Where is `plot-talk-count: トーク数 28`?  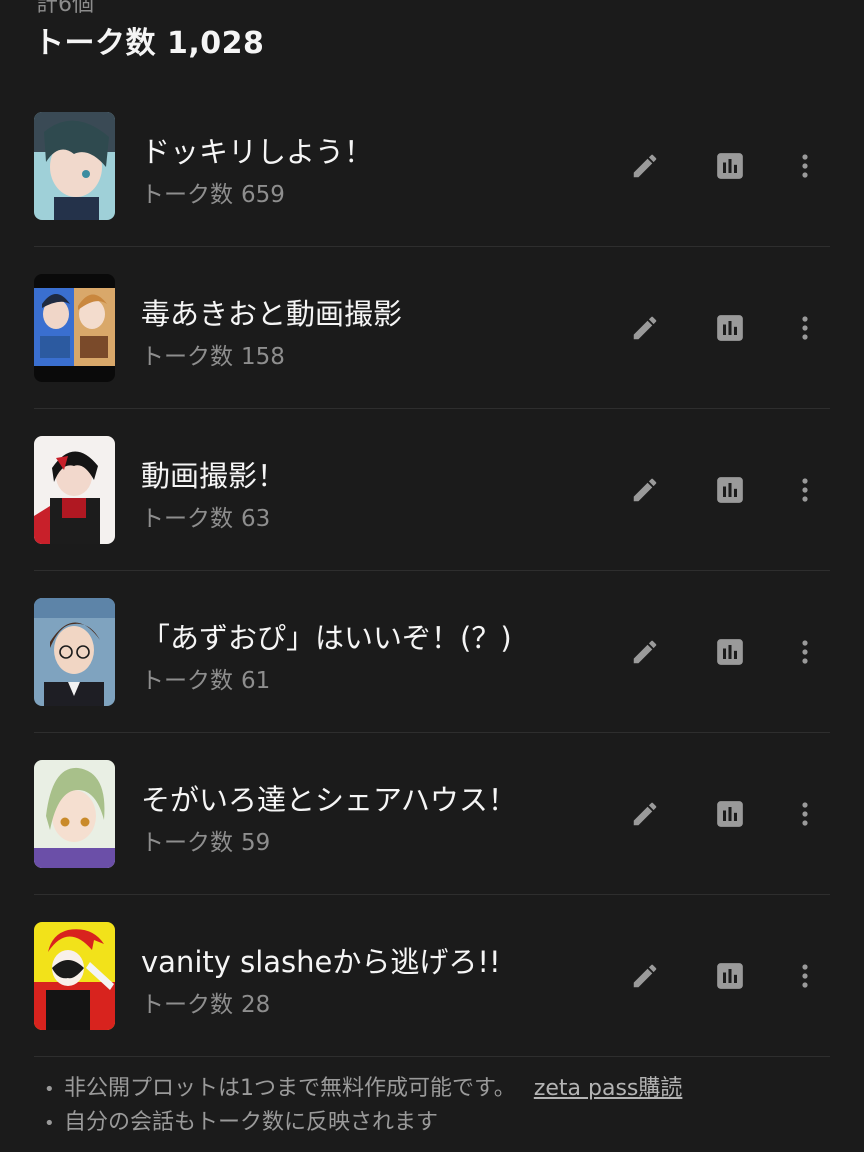
plot-talk-count: トーク数 28 is located at coordinates (205, 1002).